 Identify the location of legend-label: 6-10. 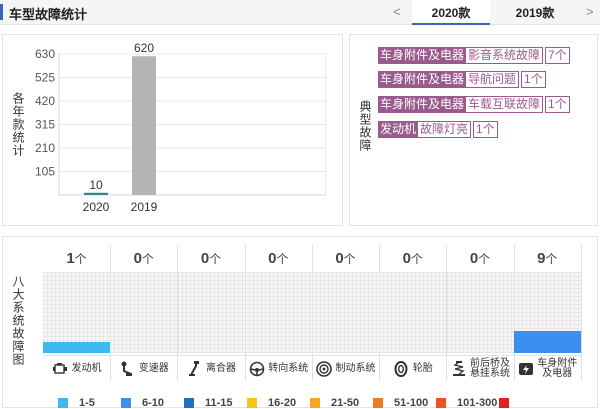
(153, 403).